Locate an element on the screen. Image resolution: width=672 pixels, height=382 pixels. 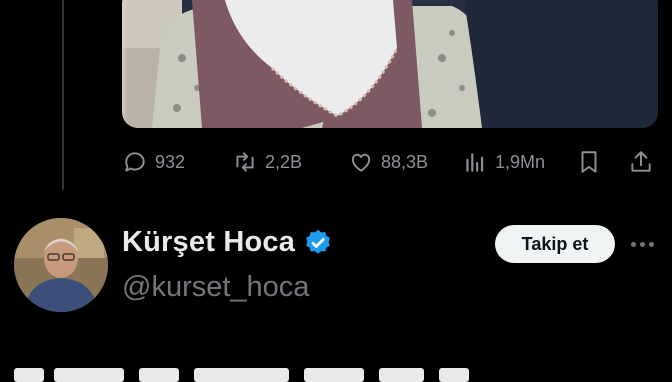
share-button is located at coordinates (641, 162).